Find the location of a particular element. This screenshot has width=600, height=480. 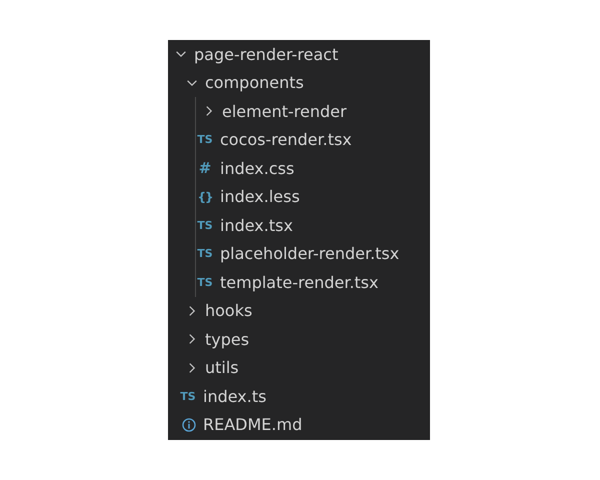

file-item: TS placeholder-render.tsx is located at coordinates (298, 254).